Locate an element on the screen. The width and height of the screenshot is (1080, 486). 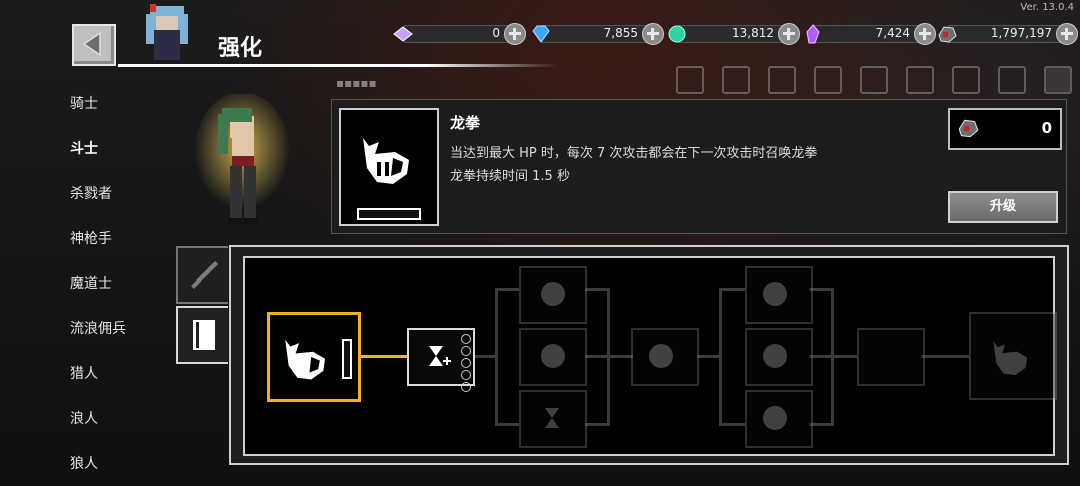
tab-weapon is located at coordinates (202, 275).